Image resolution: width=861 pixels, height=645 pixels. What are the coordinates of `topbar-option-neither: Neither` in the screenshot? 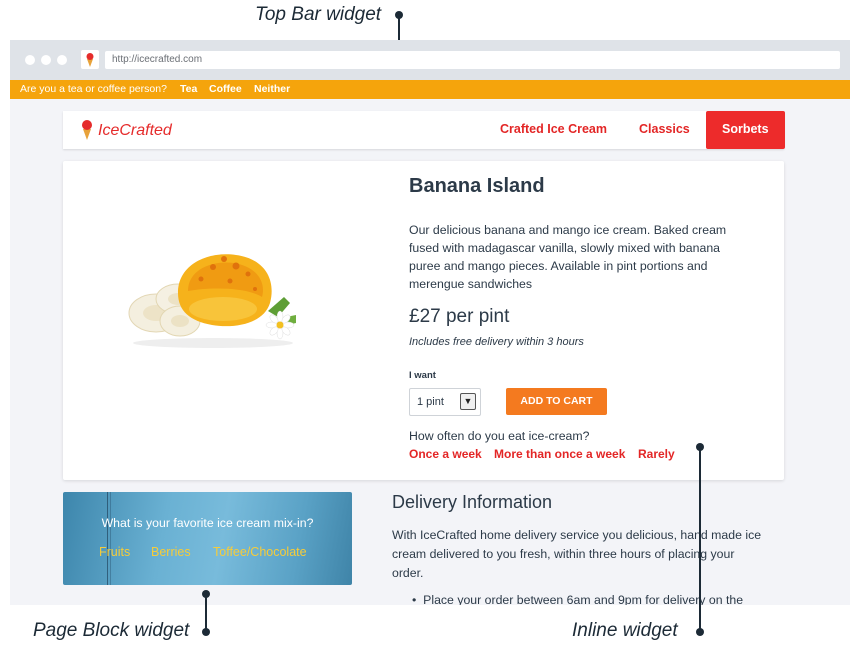 It's located at (272, 89).